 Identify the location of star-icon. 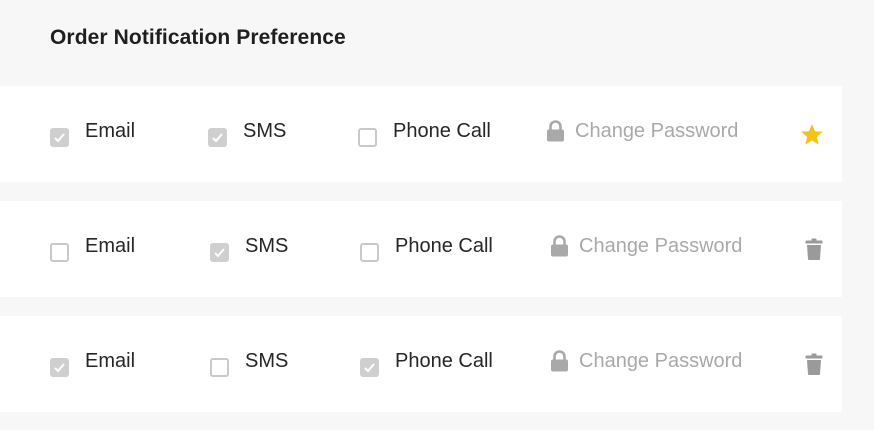
(812, 134).